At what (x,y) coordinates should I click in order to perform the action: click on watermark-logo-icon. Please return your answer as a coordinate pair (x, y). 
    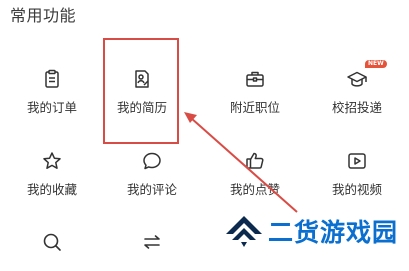
    Looking at the image, I should click on (244, 231).